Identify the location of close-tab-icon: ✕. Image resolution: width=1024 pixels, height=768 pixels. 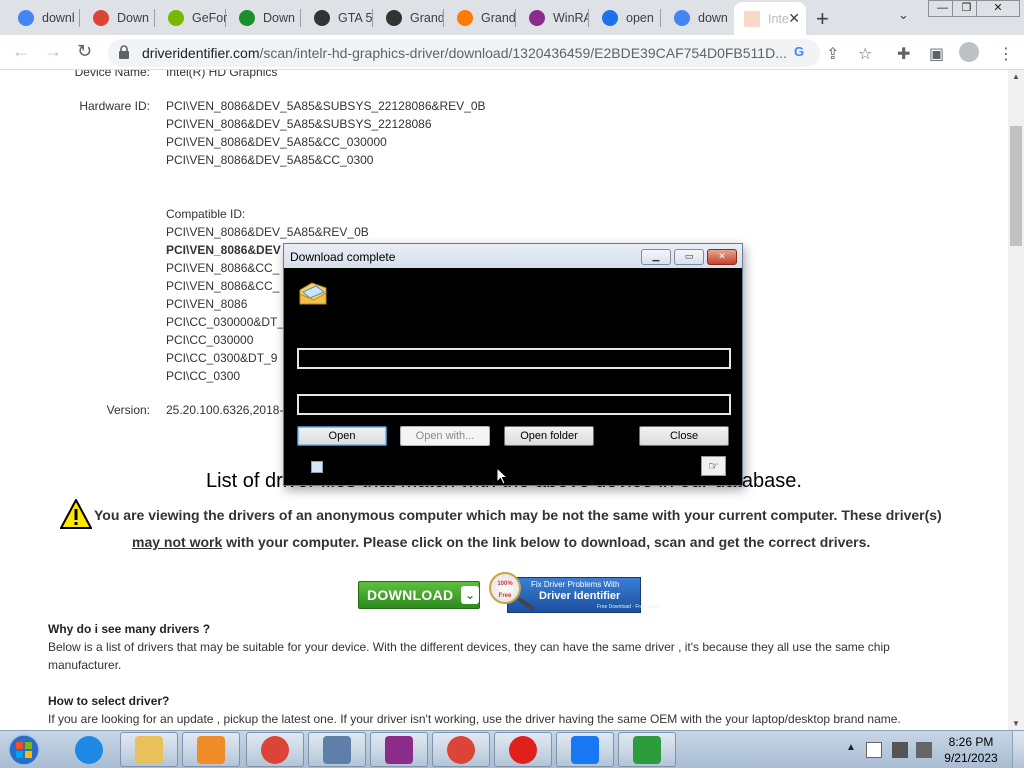
(794, 18).